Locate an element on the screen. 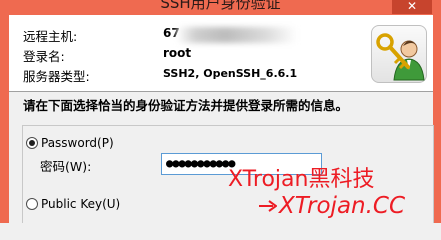 The image size is (441, 240). title-bar: SSH用户身份验证 ✕ is located at coordinates (220, 7).